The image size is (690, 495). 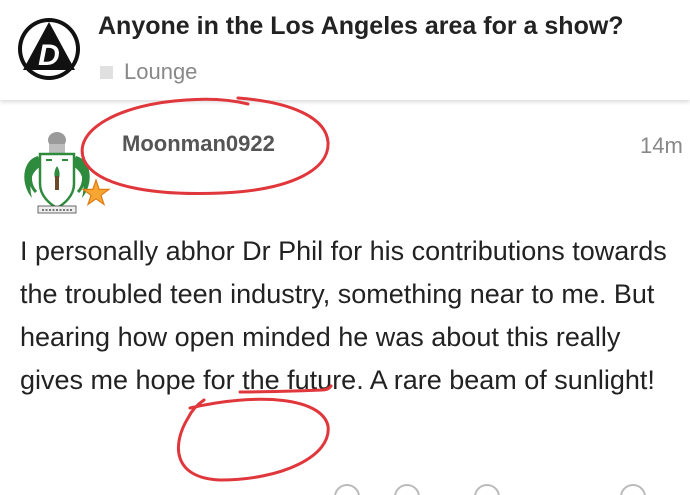 What do you see at coordinates (49, 55) in the screenshot?
I see `svg-text: D` at bounding box center [49, 55].